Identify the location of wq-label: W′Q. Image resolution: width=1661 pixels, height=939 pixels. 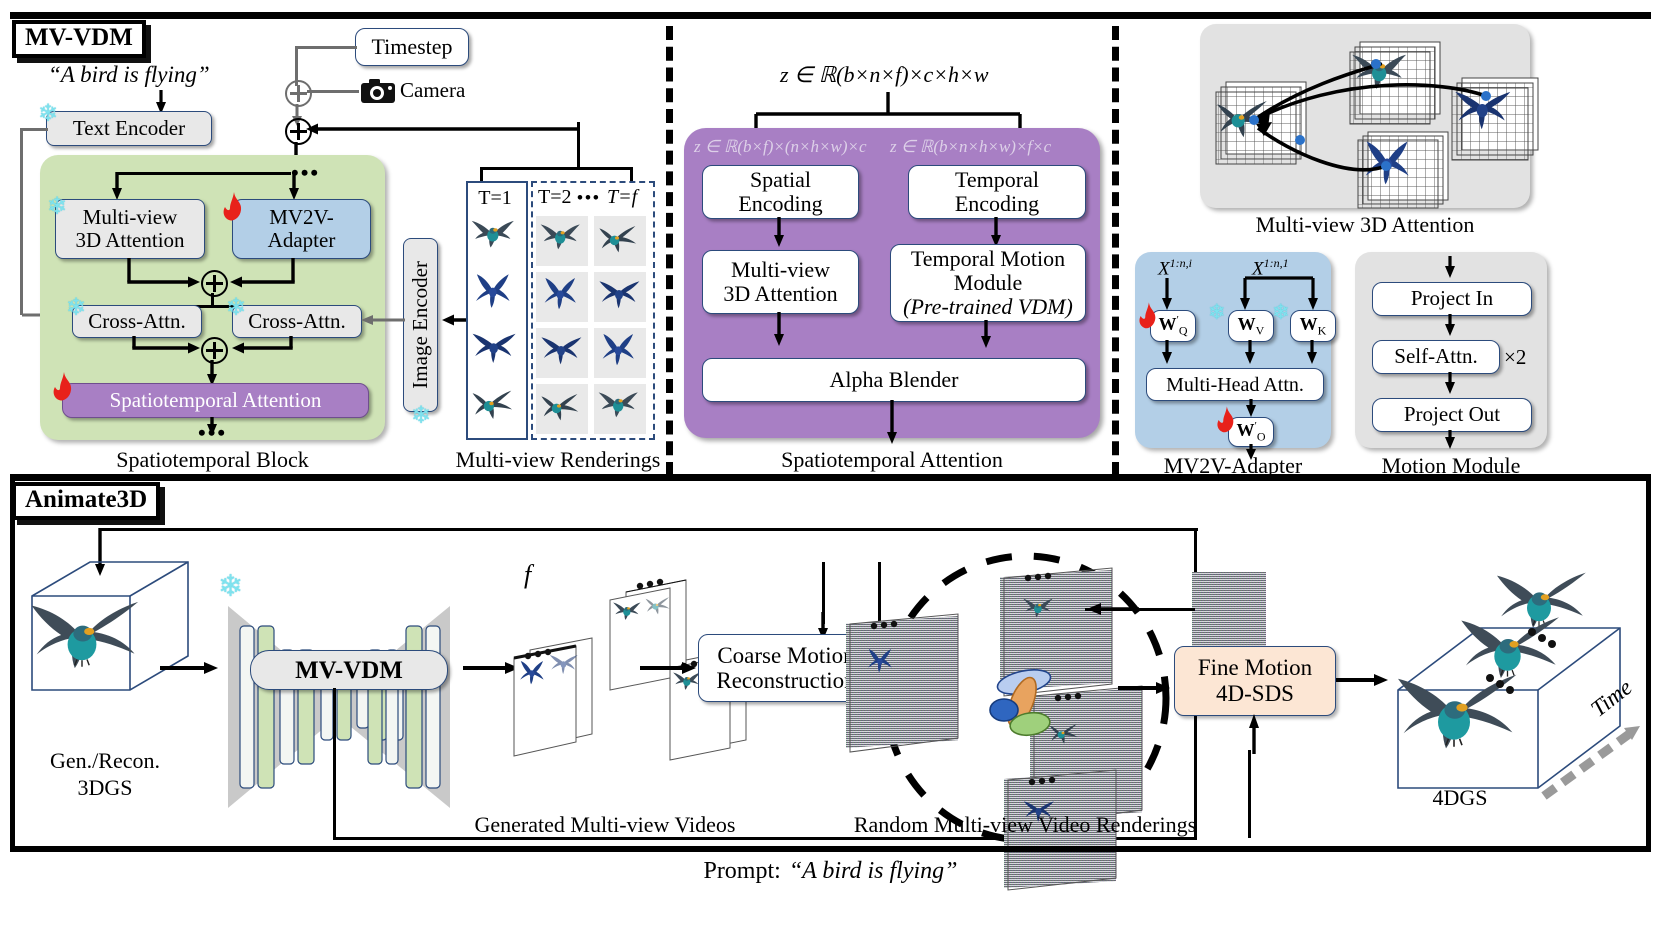
(1173, 326).